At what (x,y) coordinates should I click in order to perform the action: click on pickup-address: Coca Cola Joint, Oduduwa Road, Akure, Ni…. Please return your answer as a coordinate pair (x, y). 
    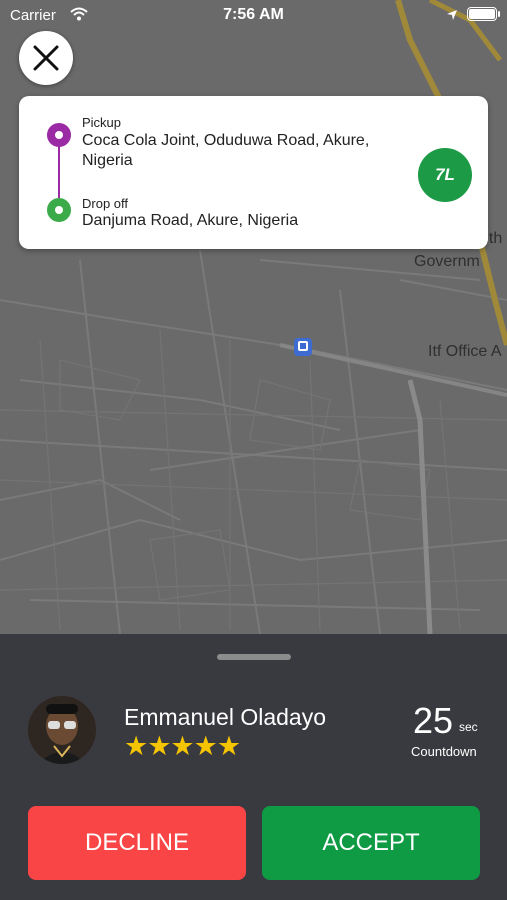
    Looking at the image, I should click on (226, 150).